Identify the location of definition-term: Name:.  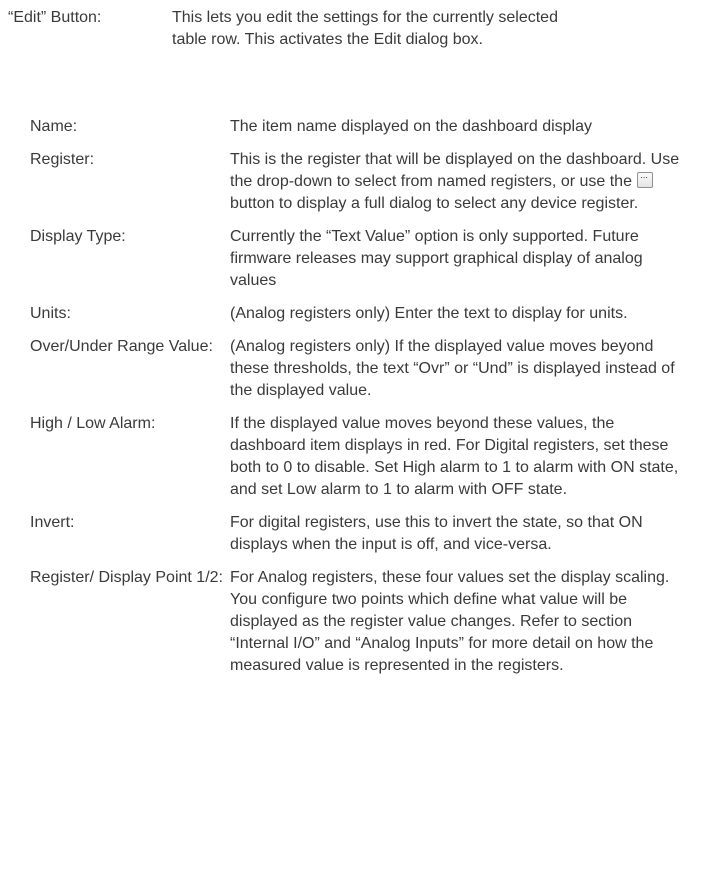
(54, 126).